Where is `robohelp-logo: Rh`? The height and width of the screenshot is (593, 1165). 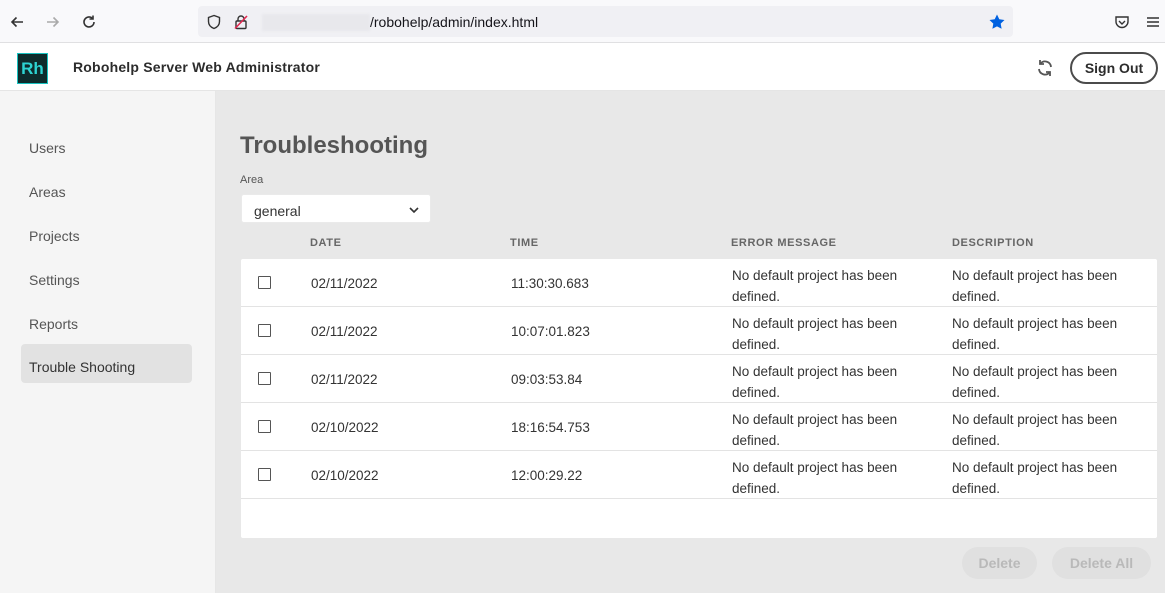 robohelp-logo: Rh is located at coordinates (32, 68).